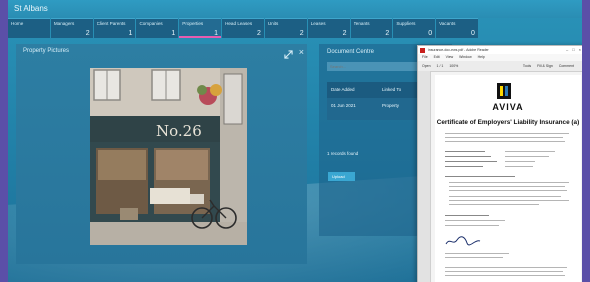 This screenshot has height=282, width=590. What do you see at coordinates (500, 57) in the screenshot?
I see `pdf-menubar: File Edit View Window Help` at bounding box center [500, 57].